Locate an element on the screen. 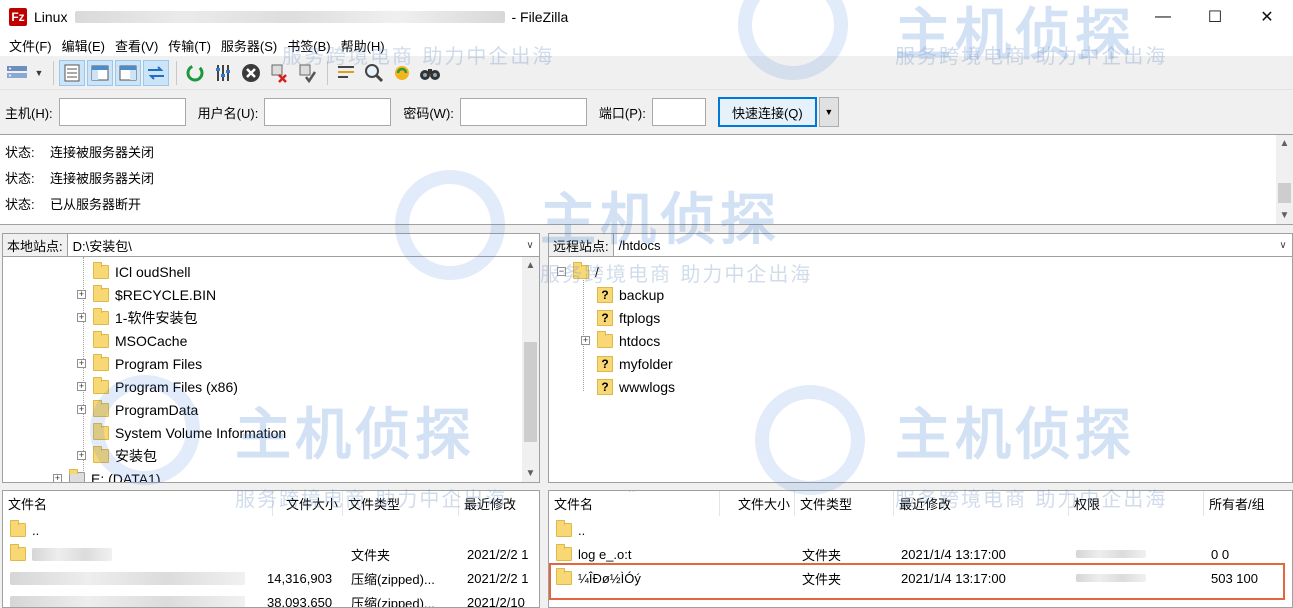 The image size is (1293, 608). tree-item-root: − / is located at coordinates (578, 271).